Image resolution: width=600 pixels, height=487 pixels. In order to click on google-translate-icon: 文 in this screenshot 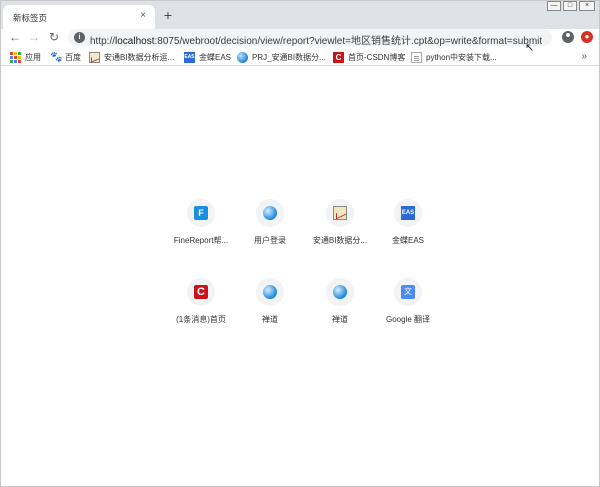, I will do `click(408, 292)`.